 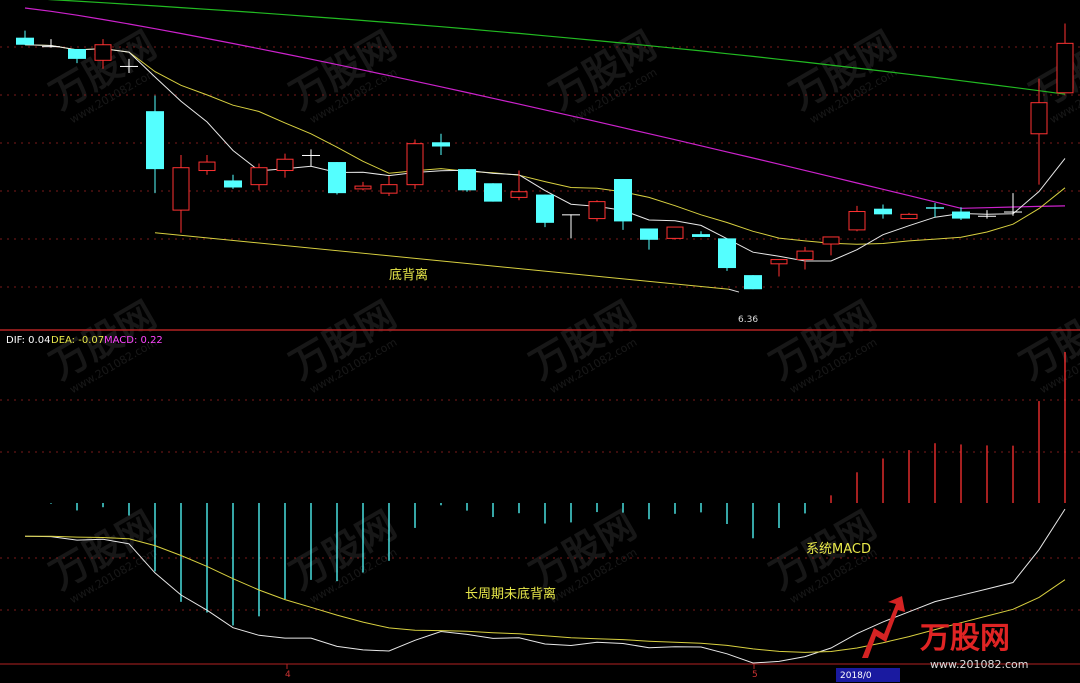 I want to click on x-tick-label-4: 4, so click(x=288, y=675).